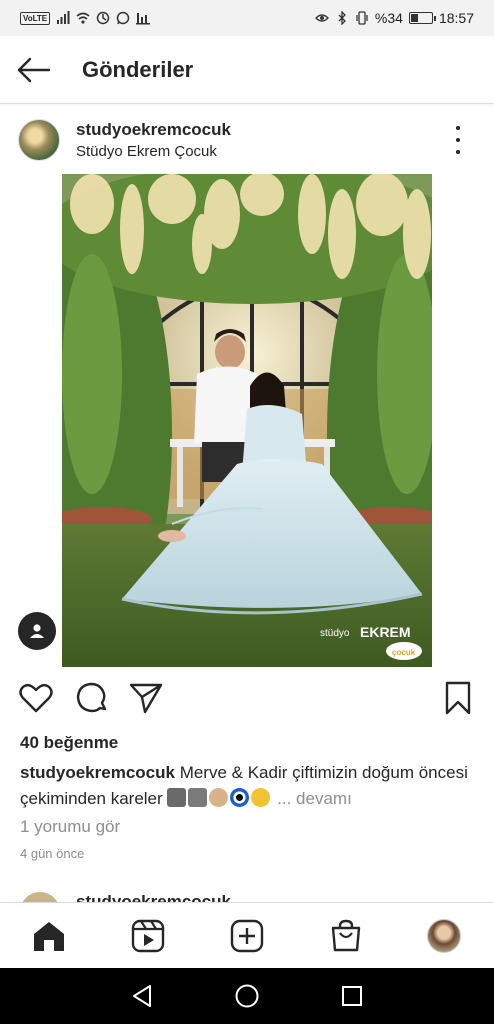 Image resolution: width=494 pixels, height=1024 pixels. What do you see at coordinates (103, 18) in the screenshot?
I see `sync-icon` at bounding box center [103, 18].